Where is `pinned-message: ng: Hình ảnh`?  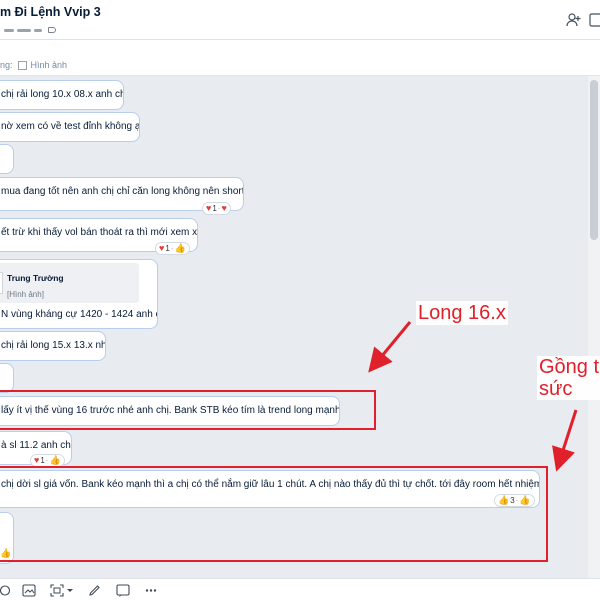 pinned-message: ng: Hình ảnh is located at coordinates (33, 65).